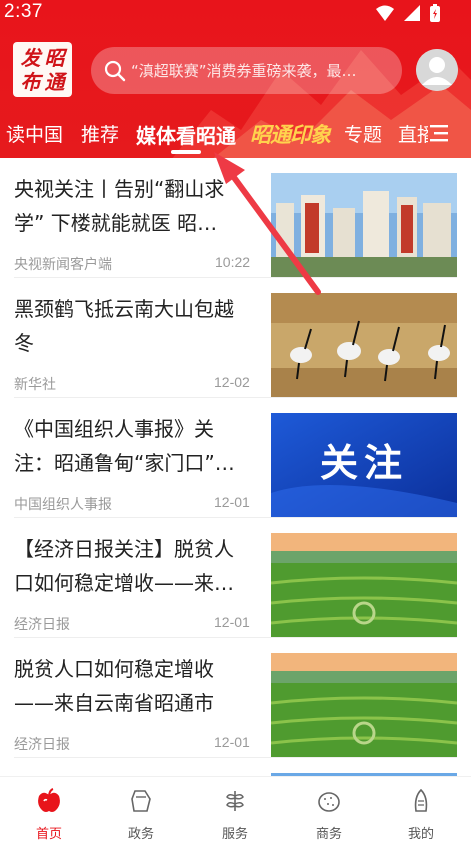 This screenshot has width=471, height=846. What do you see at coordinates (235, 338) in the screenshot?
I see `news-item: 黑颈鹤飞抵云南大山包越冬 新华社 12-02` at bounding box center [235, 338].